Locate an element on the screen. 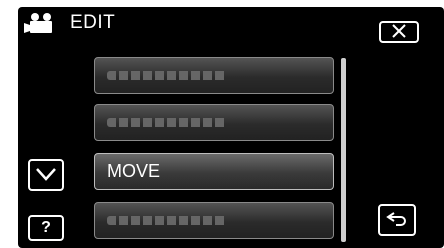  close-button is located at coordinates (399, 32).